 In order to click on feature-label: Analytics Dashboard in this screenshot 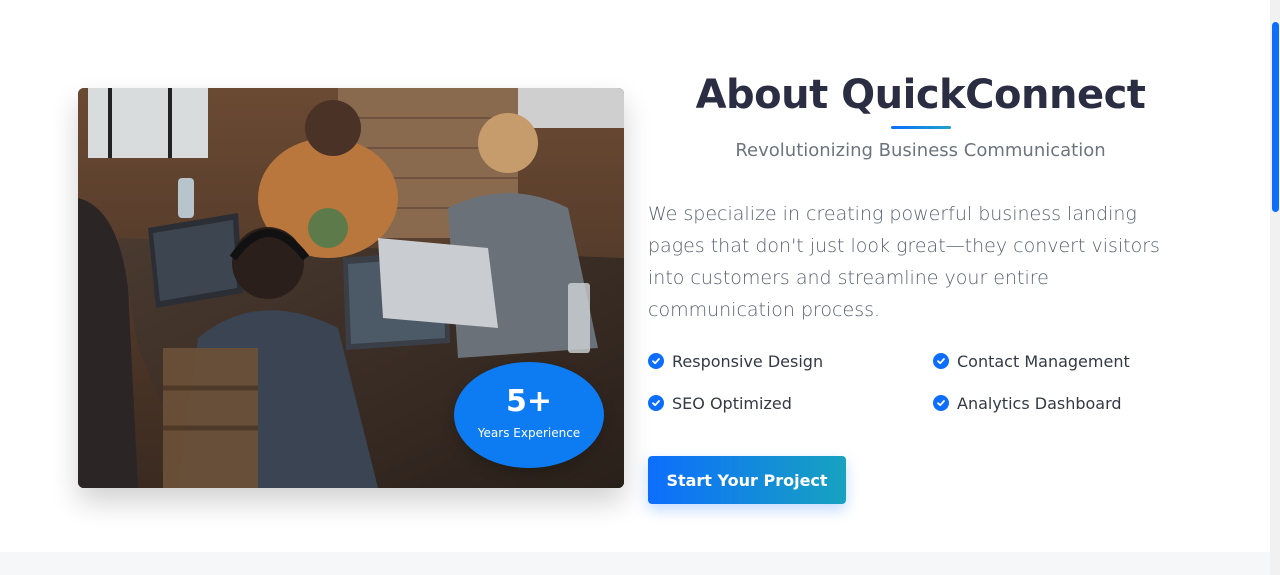, I will do `click(1039, 403)`.